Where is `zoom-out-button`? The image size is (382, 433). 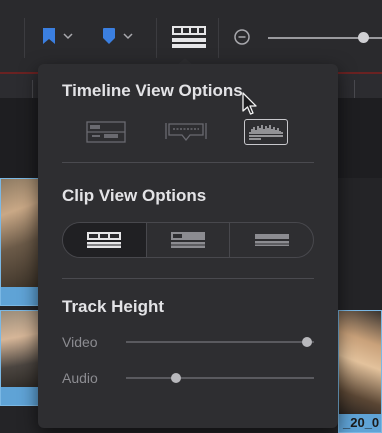 zoom-out-button is located at coordinates (242, 37).